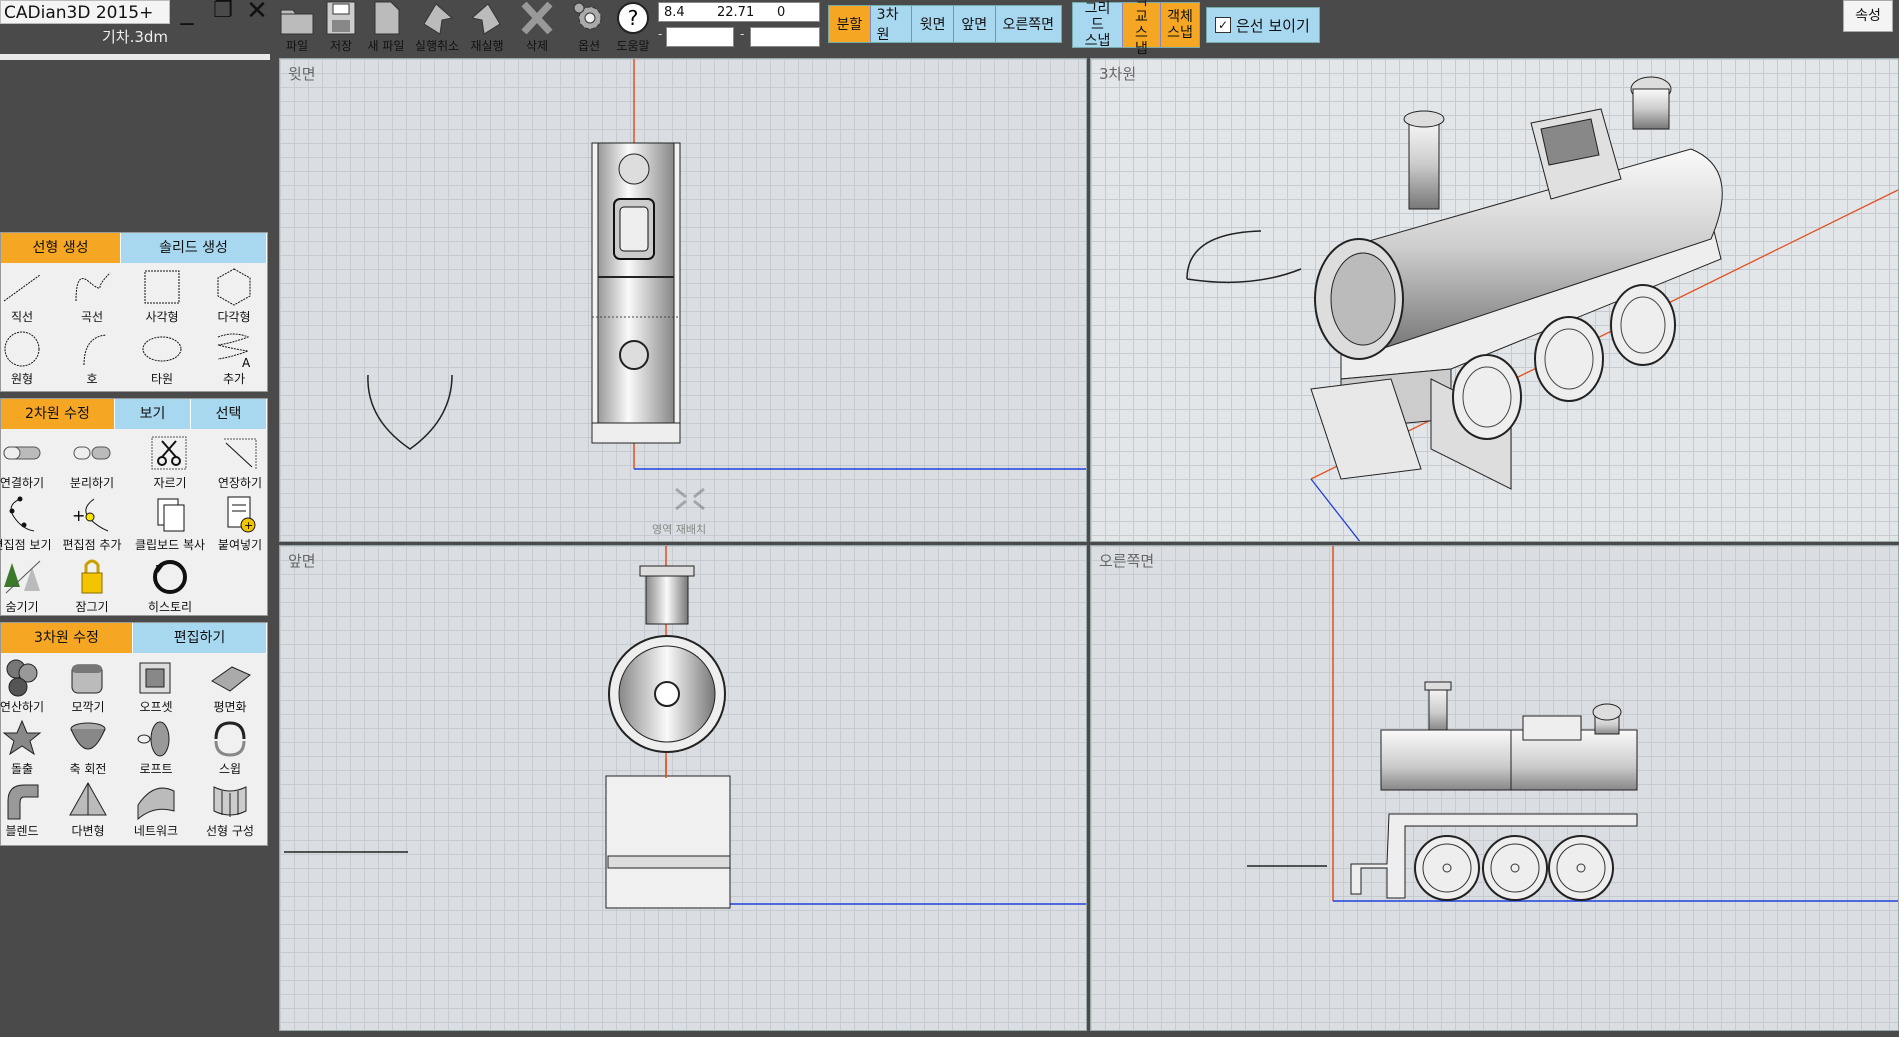 The image size is (1899, 1037). I want to click on network-tool: 네트워크, so click(156, 810).